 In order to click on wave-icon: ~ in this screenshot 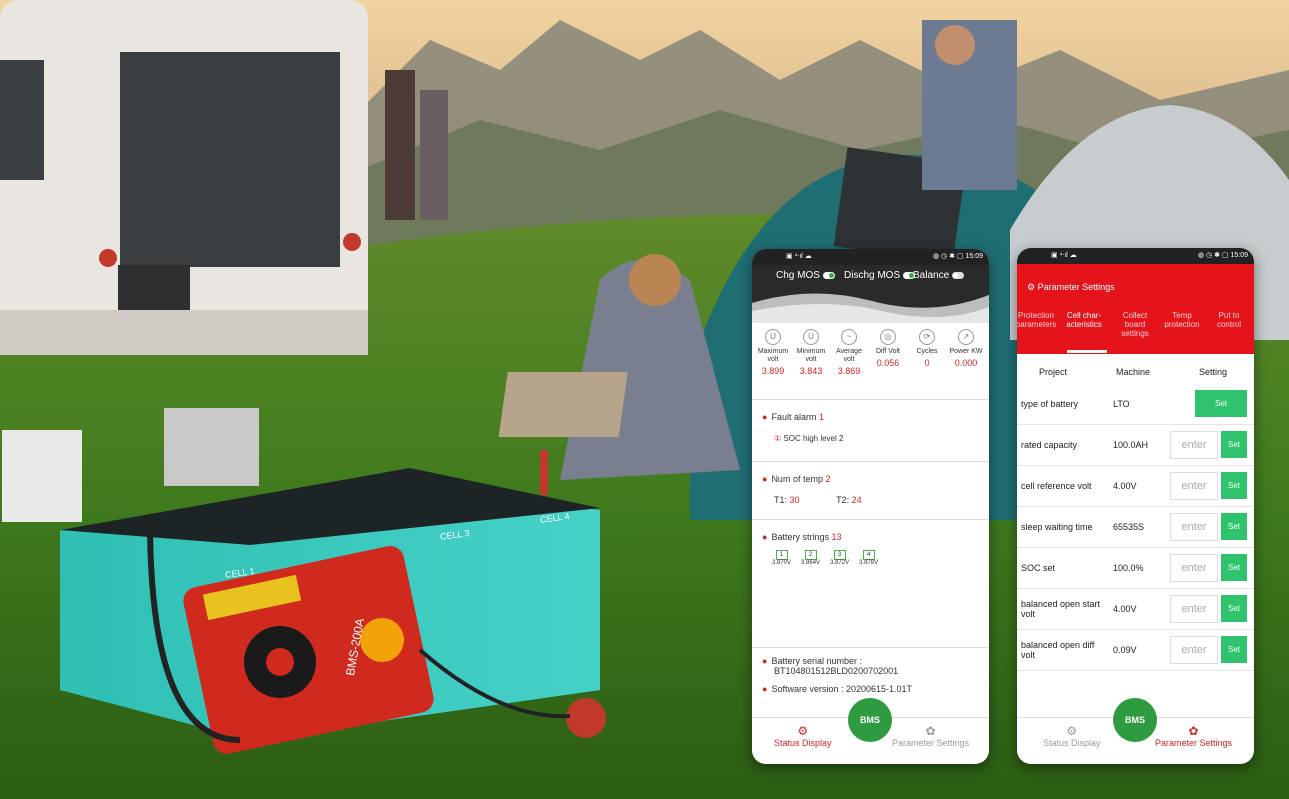, I will do `click(849, 337)`.